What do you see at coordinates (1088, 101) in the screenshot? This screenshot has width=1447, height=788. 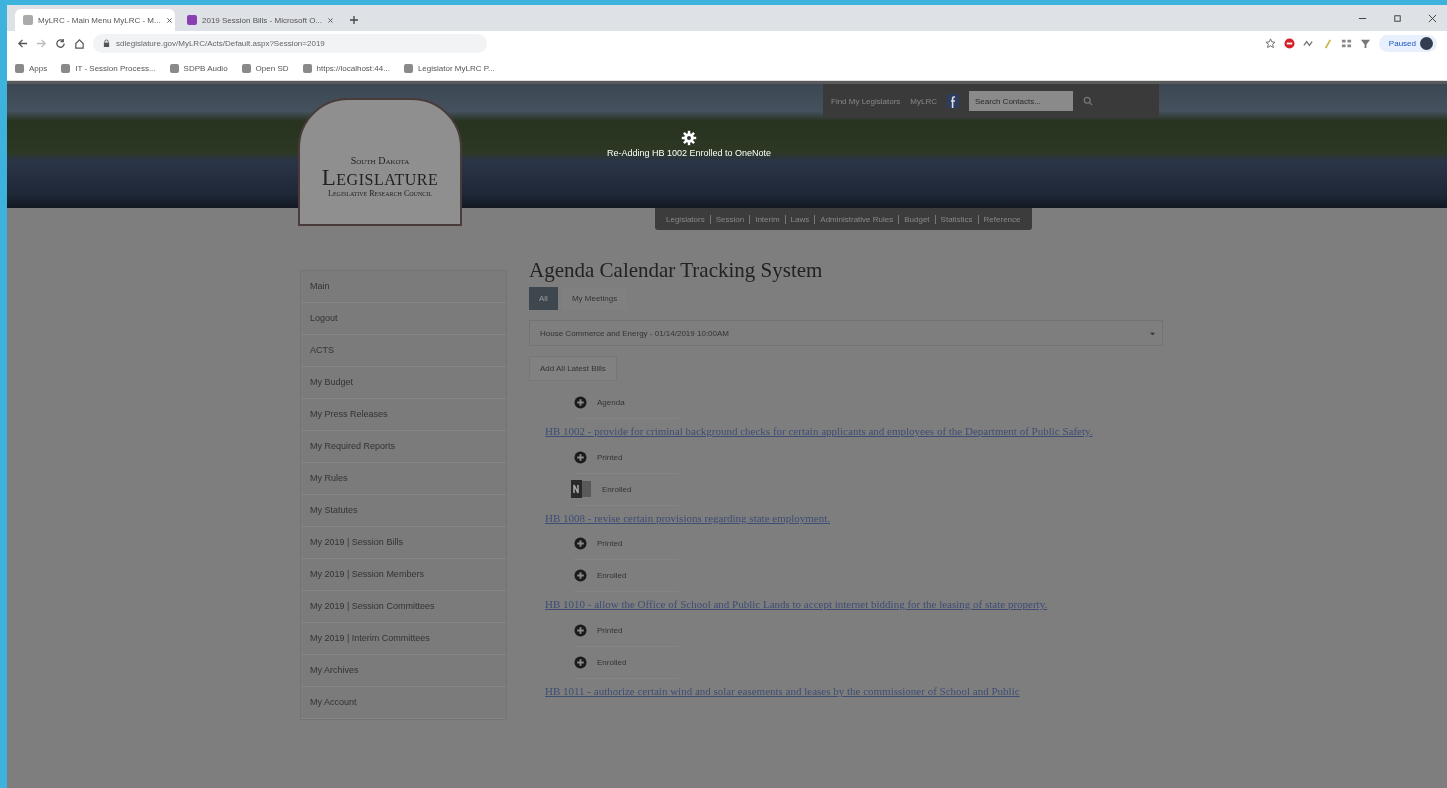 I see `search-icon` at bounding box center [1088, 101].